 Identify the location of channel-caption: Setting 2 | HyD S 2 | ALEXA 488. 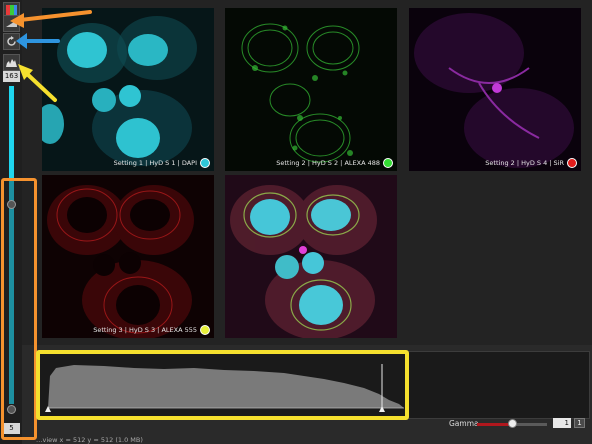
(334, 163).